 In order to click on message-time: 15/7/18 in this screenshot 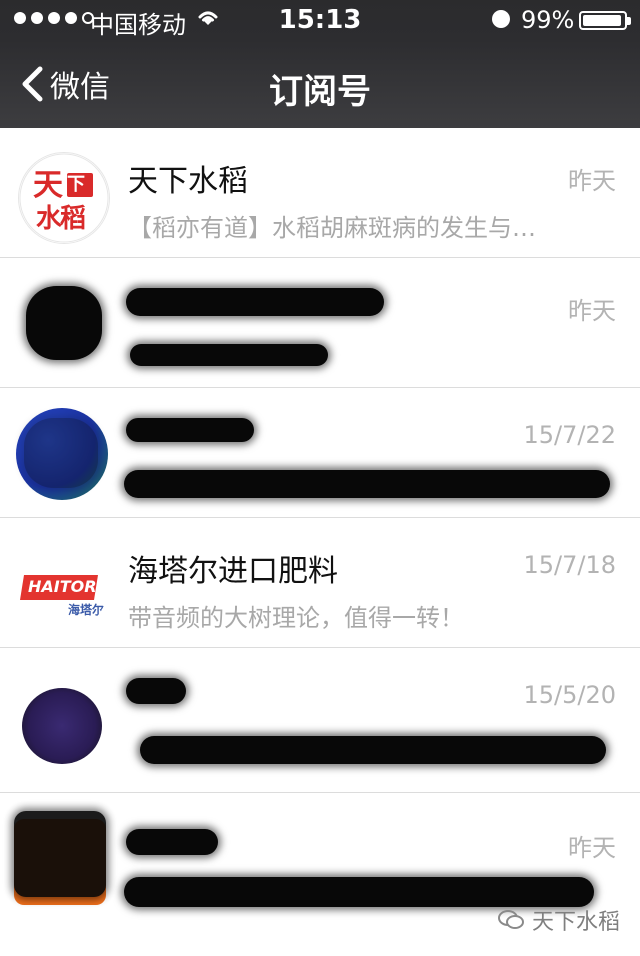, I will do `click(569, 565)`.